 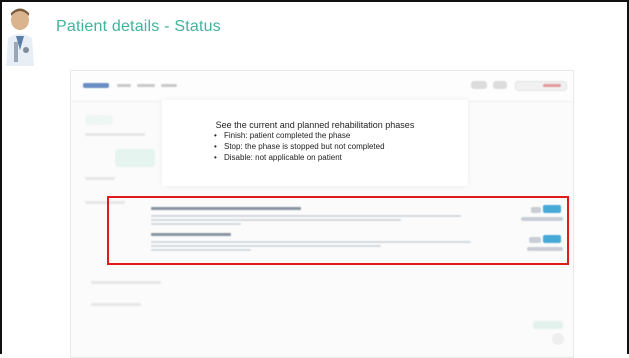 What do you see at coordinates (20, 36) in the screenshot?
I see `doctor-avatar-icon` at bounding box center [20, 36].